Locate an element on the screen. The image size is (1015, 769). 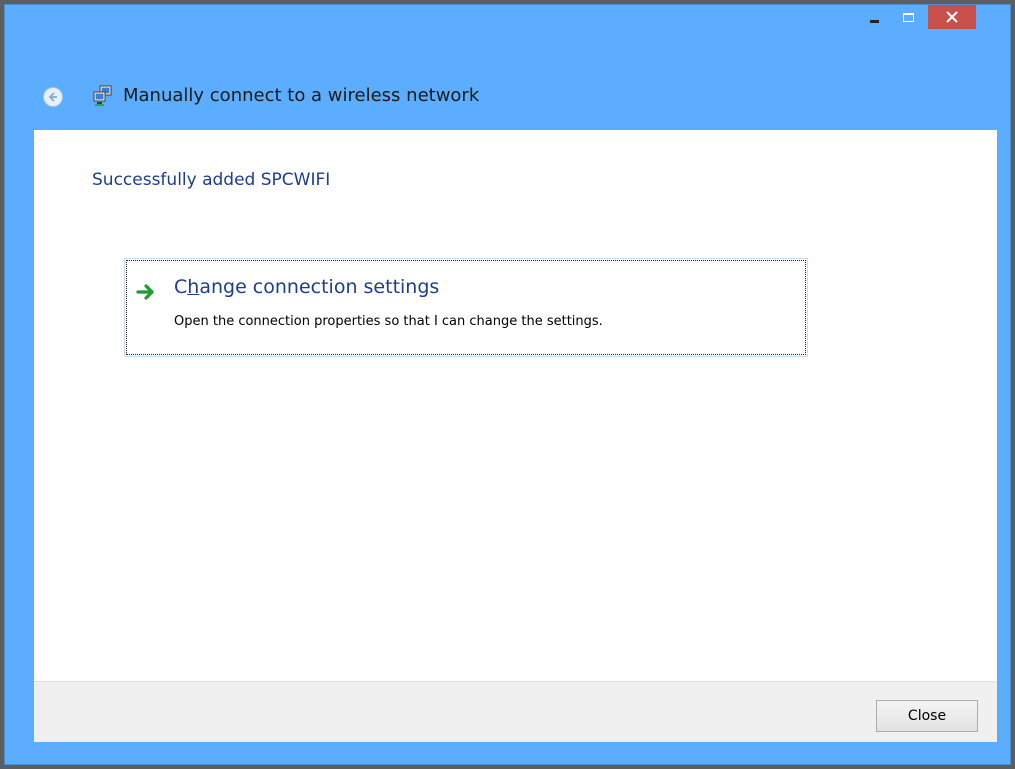
close-window-button is located at coordinates (952, 17).